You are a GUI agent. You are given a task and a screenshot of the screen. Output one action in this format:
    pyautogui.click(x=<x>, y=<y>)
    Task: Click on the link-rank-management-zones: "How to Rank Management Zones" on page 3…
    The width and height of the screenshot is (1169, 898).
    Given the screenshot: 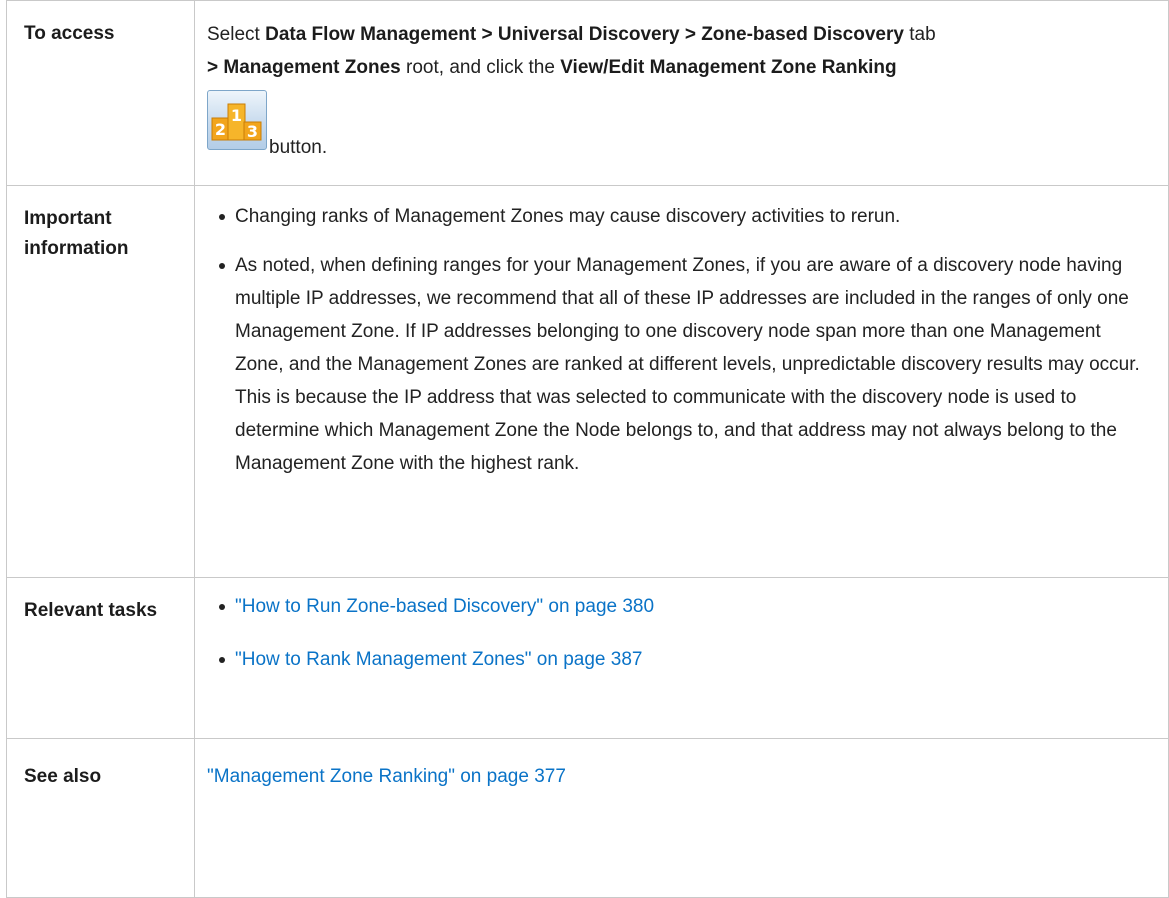 What is the action you would take?
    pyautogui.click(x=438, y=659)
    